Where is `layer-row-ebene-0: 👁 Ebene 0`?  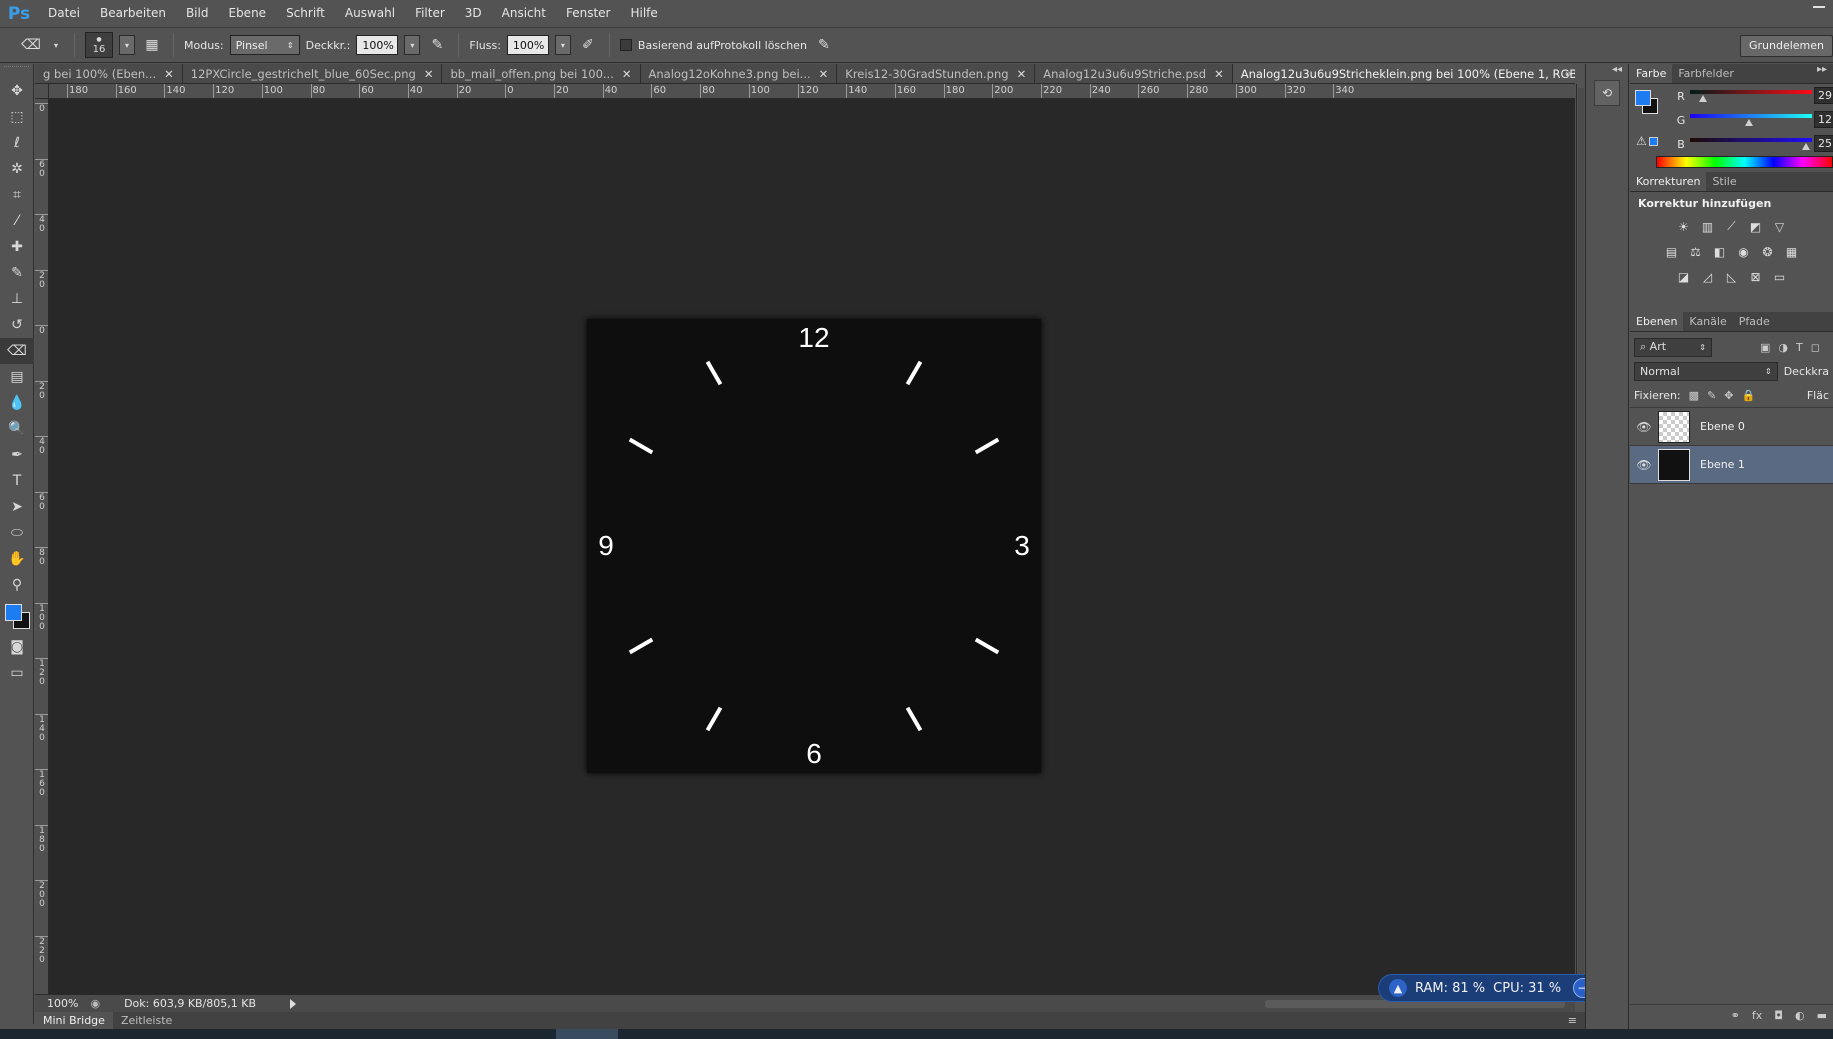
layer-row-ebene-0: 👁 Ebene 0 is located at coordinates (1731, 427).